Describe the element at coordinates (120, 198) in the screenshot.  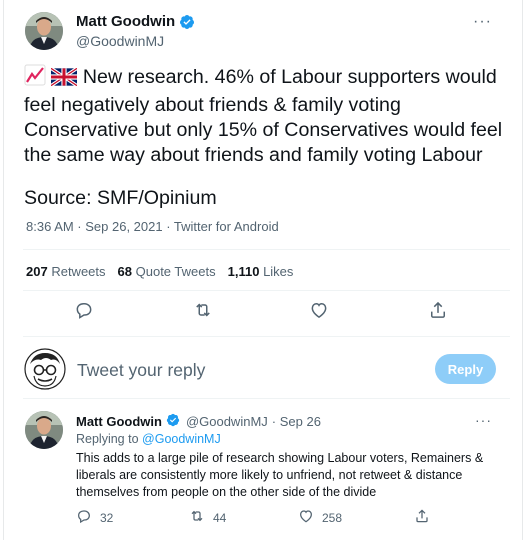
I see `tweet-source-line: Source: SMF/Opinium` at that location.